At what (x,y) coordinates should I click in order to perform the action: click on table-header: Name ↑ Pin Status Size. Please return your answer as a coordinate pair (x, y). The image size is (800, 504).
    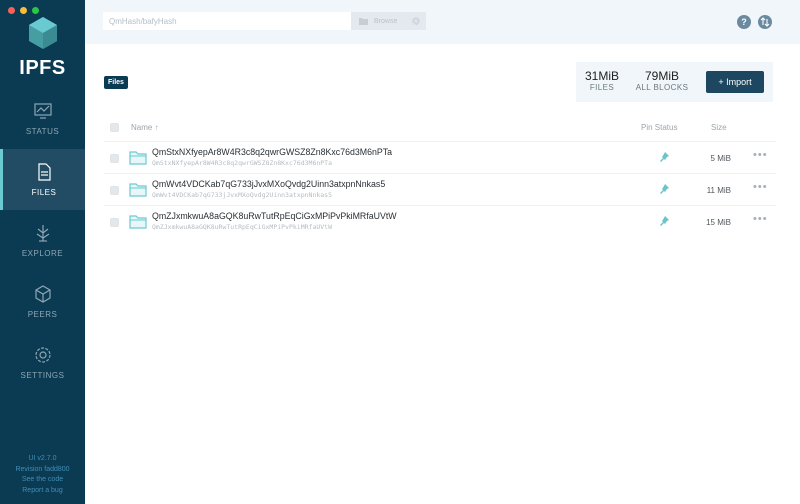
    Looking at the image, I should click on (440, 128).